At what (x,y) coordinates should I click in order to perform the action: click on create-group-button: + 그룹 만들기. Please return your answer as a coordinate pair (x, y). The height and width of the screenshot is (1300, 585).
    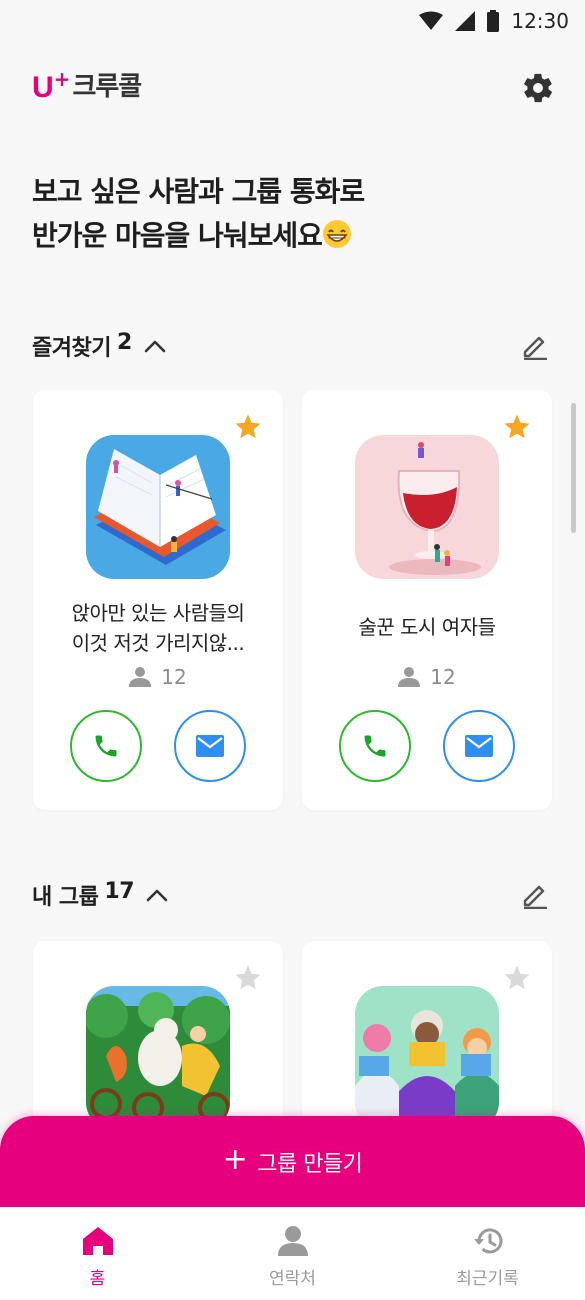
    Looking at the image, I should click on (292, 1166).